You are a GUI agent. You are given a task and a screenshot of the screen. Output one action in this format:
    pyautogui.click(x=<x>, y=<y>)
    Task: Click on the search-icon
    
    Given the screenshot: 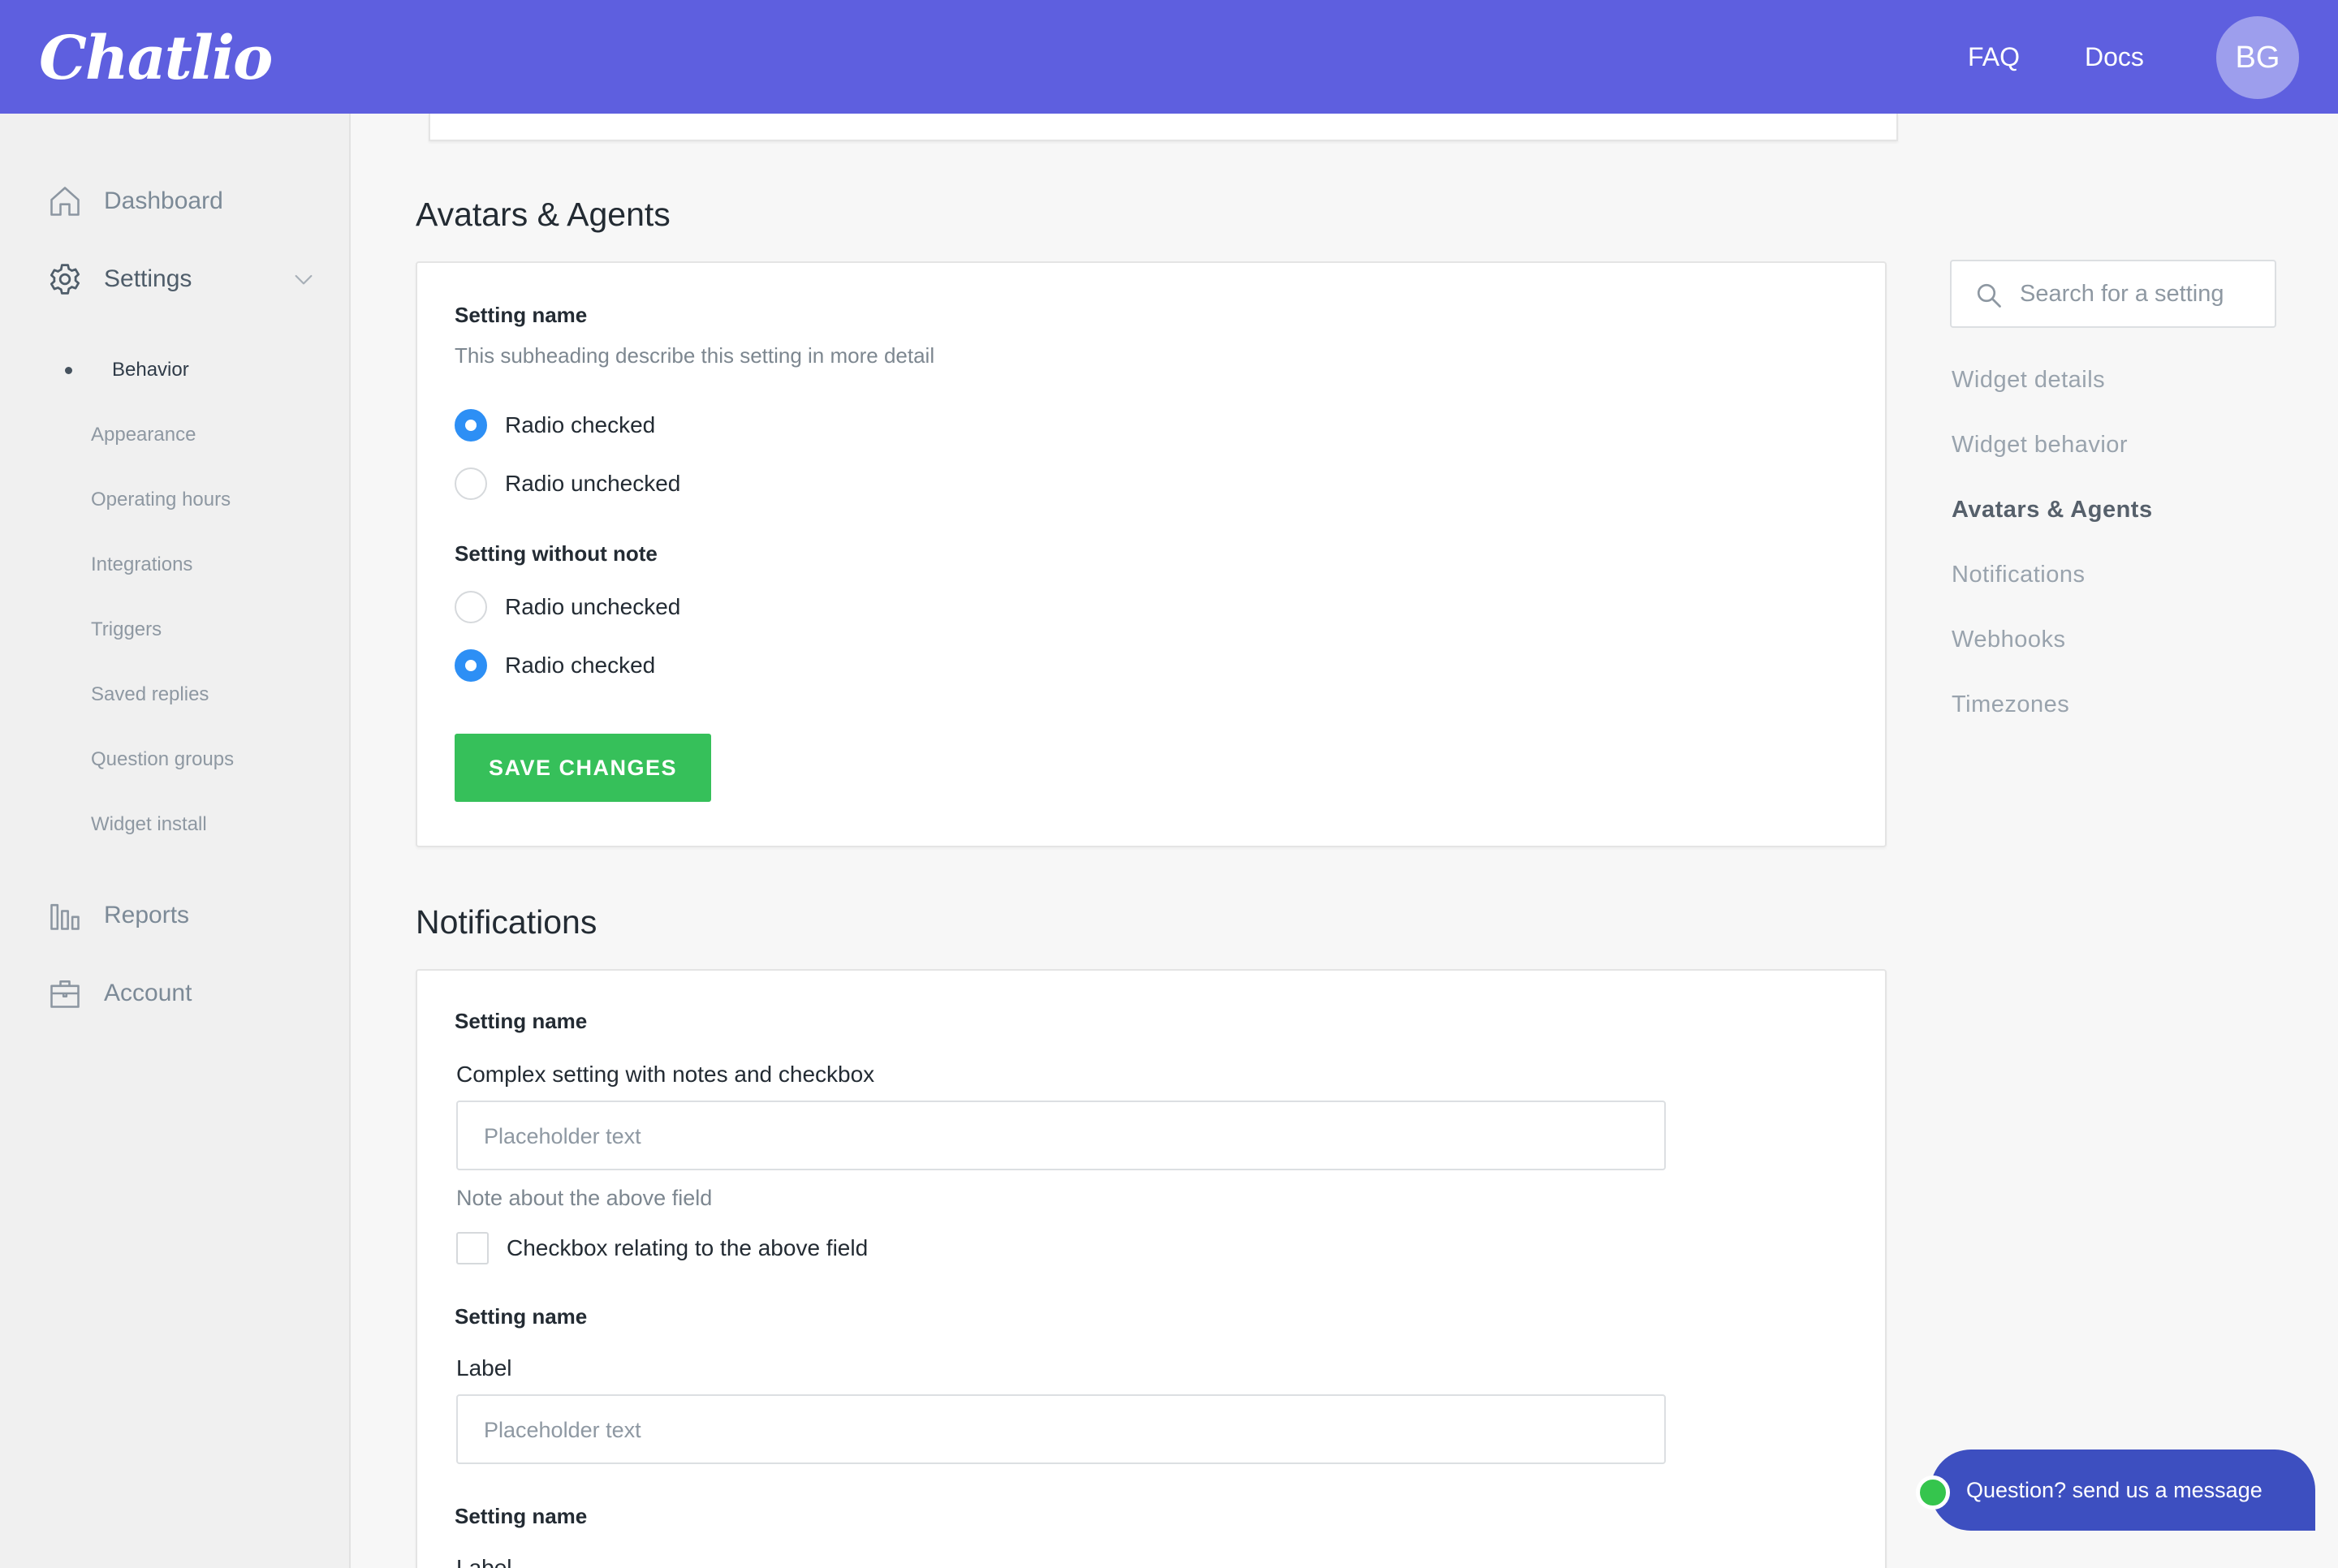 What is the action you would take?
    pyautogui.click(x=1989, y=295)
    